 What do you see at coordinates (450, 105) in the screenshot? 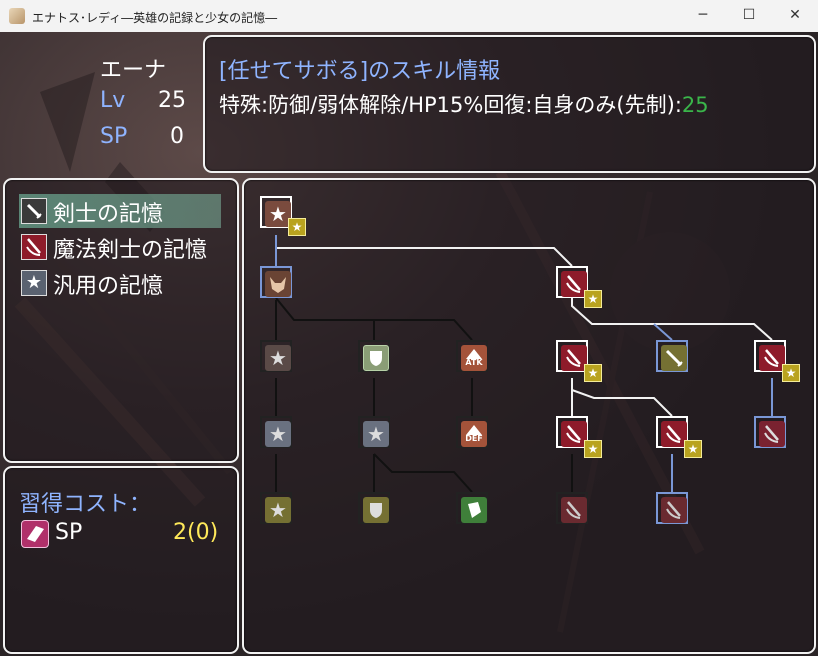
I see `skill-description-text: 特殊:防御/弱体解除/HP15%回復:自身のみ(先制):` at bounding box center [450, 105].